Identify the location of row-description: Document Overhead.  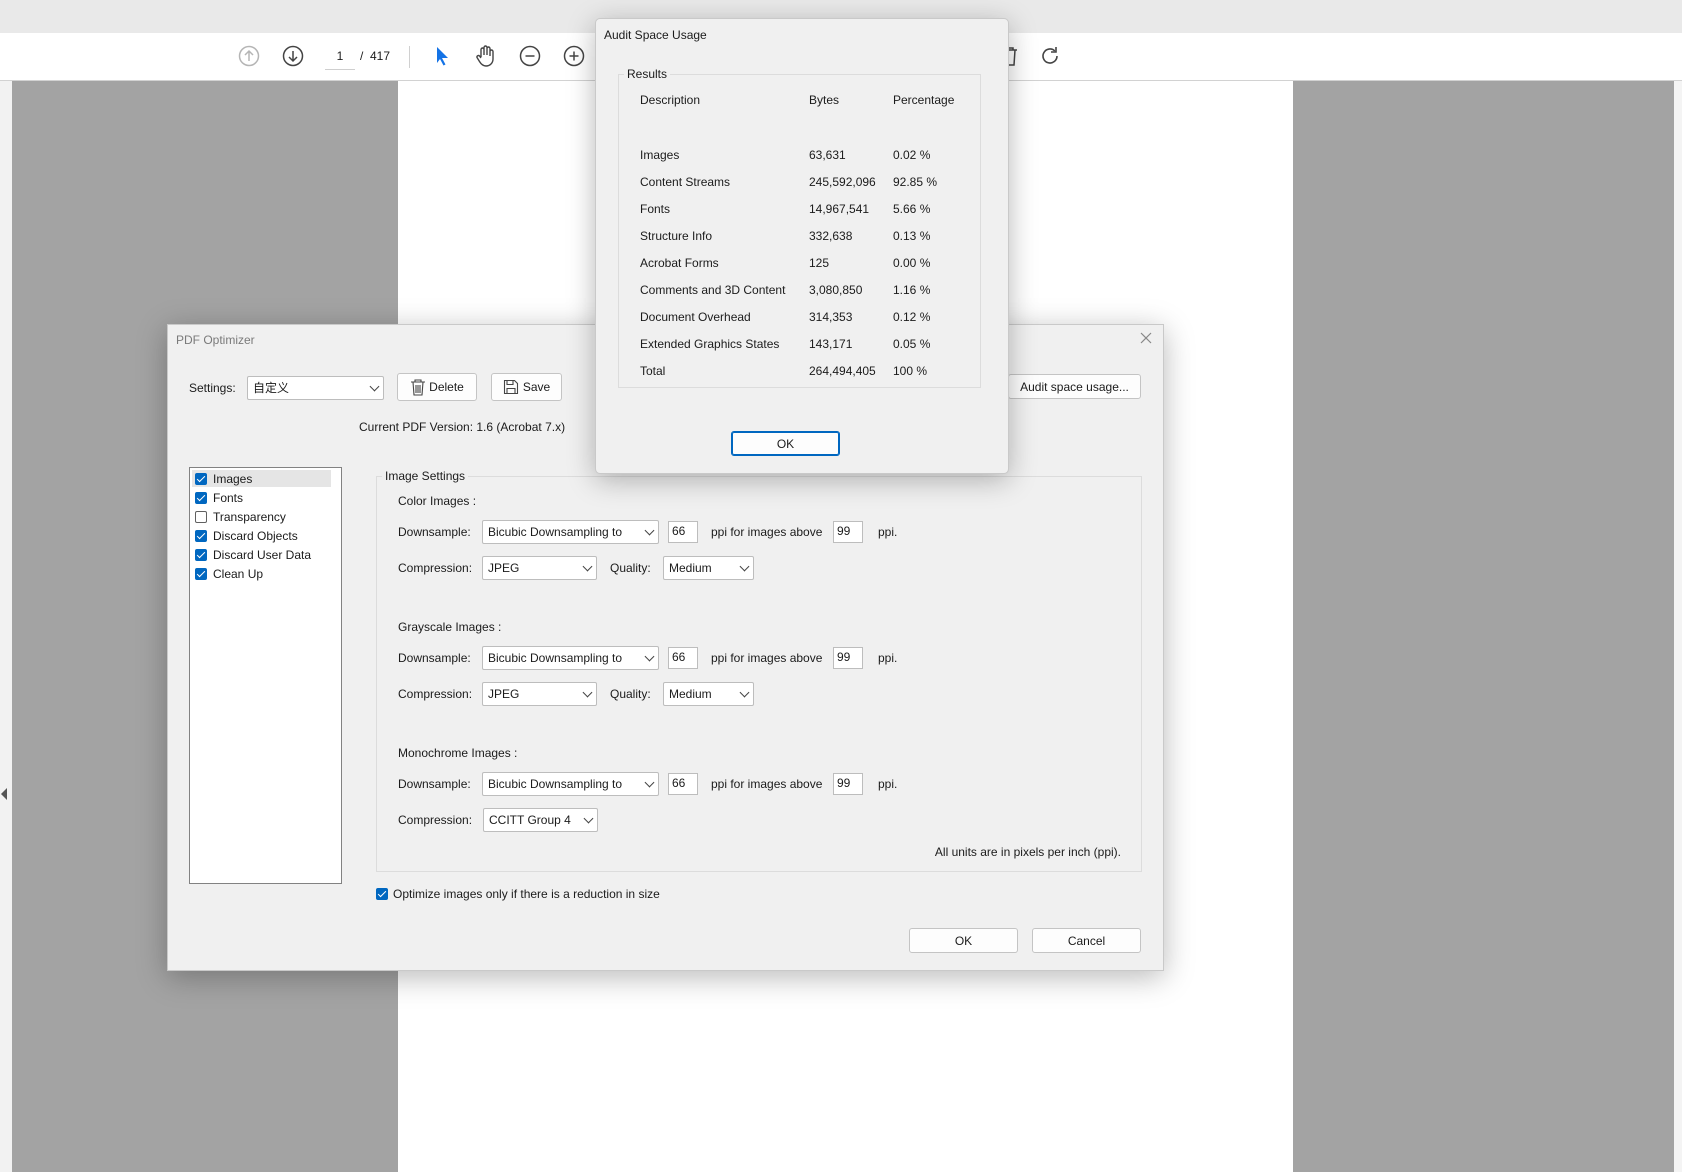
(695, 317).